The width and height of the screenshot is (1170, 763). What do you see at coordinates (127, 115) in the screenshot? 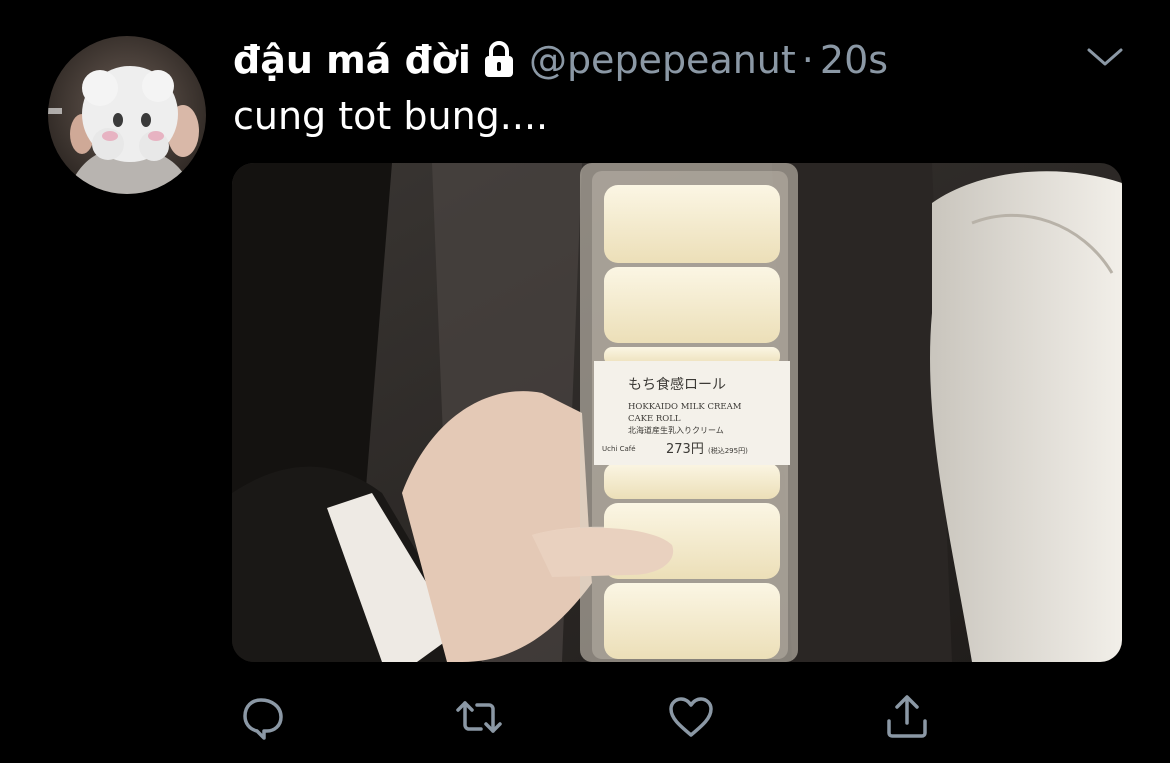
I see `avatar` at bounding box center [127, 115].